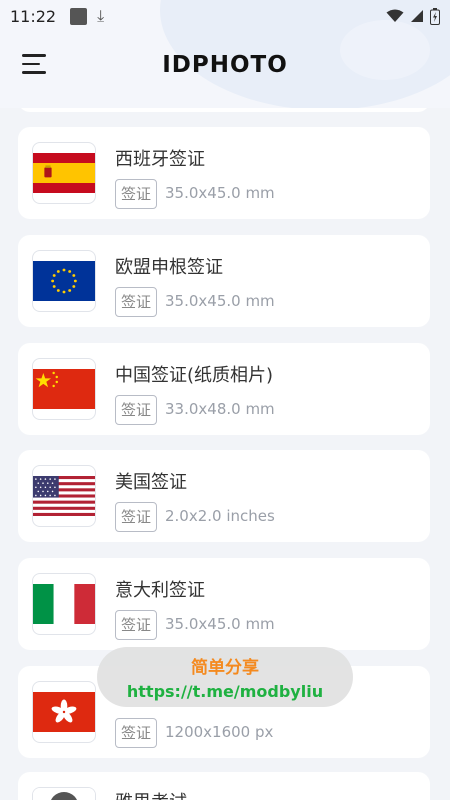  Describe the element at coordinates (160, 590) in the screenshot. I see `item-title: 意大利签证` at that location.